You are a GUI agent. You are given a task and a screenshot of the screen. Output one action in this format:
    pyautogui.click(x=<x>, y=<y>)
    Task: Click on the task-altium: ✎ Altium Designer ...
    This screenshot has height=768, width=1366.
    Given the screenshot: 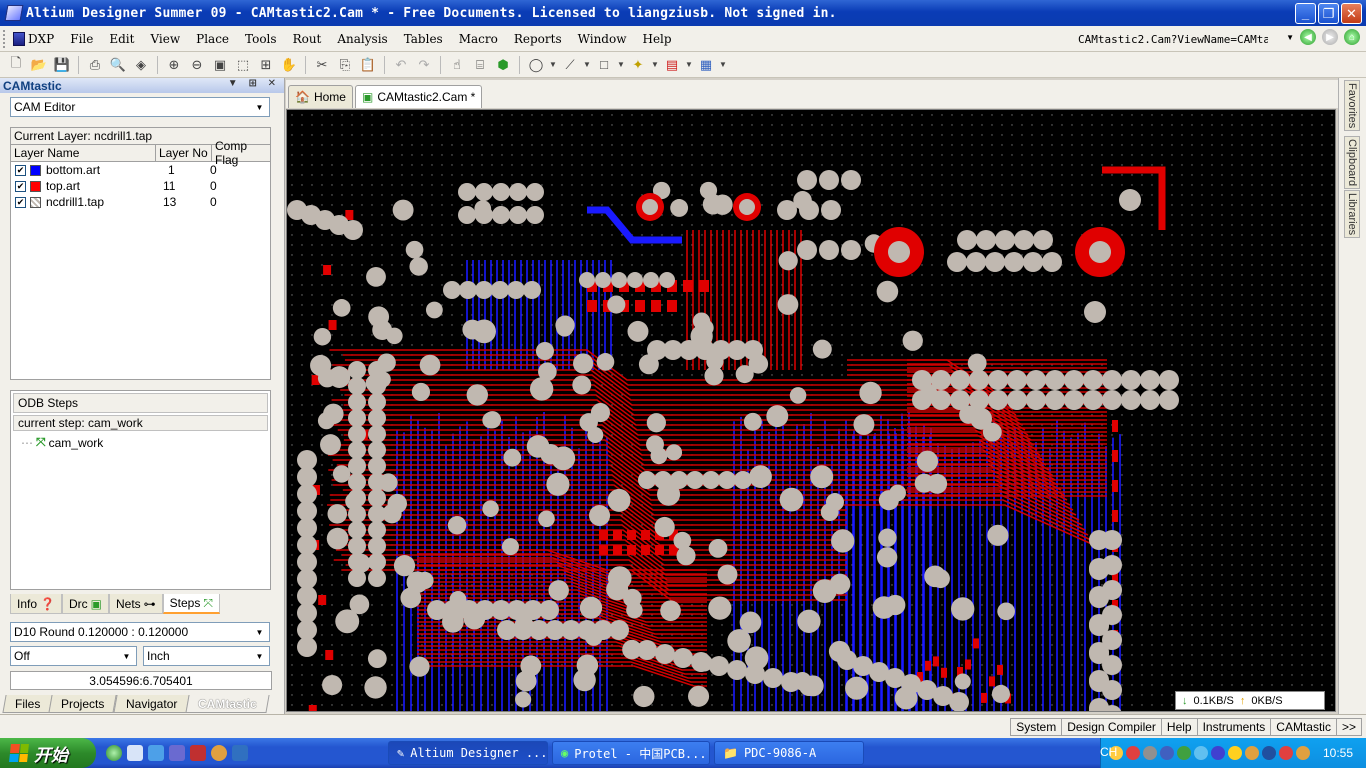 What is the action you would take?
    pyautogui.click(x=468, y=753)
    